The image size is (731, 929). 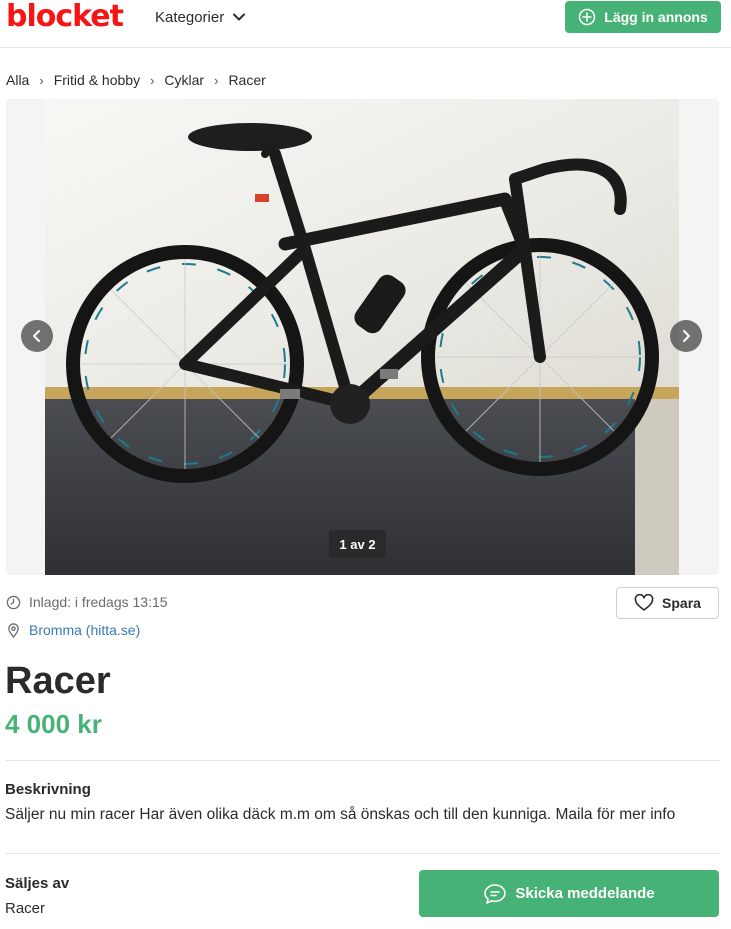 I want to click on send-message-button: Skicka meddelande, so click(x=569, y=893).